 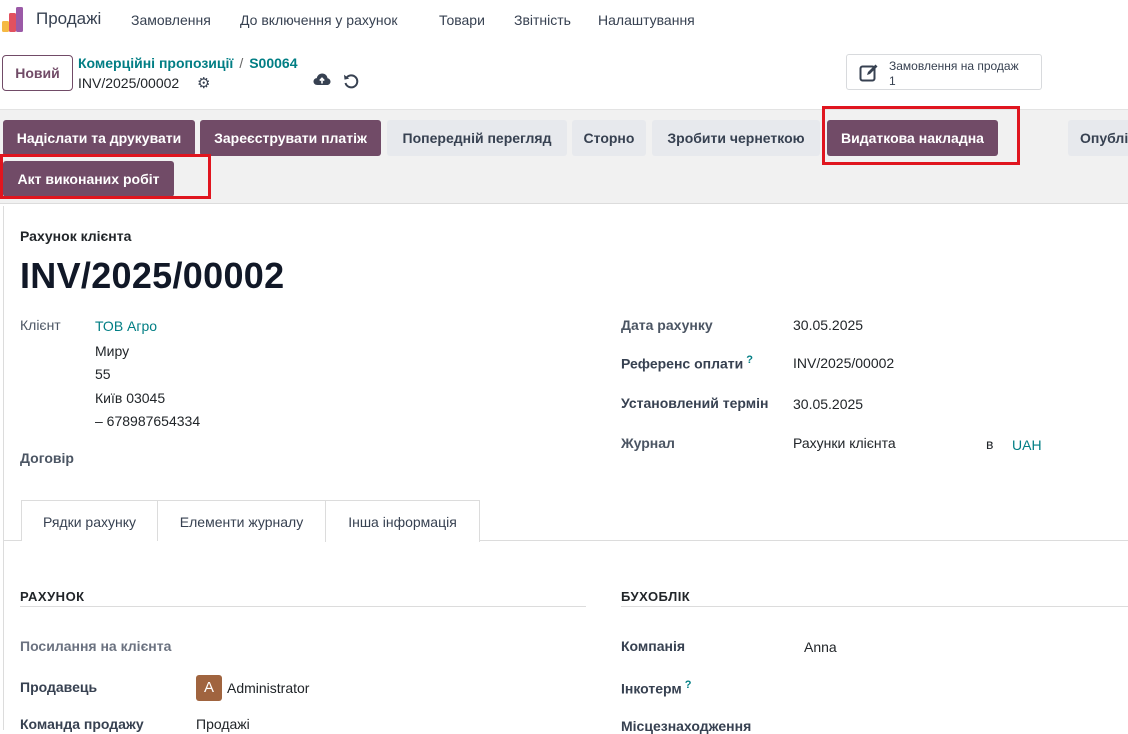 I want to click on payment-ref-label-text: Референс оплати, so click(x=682, y=363).